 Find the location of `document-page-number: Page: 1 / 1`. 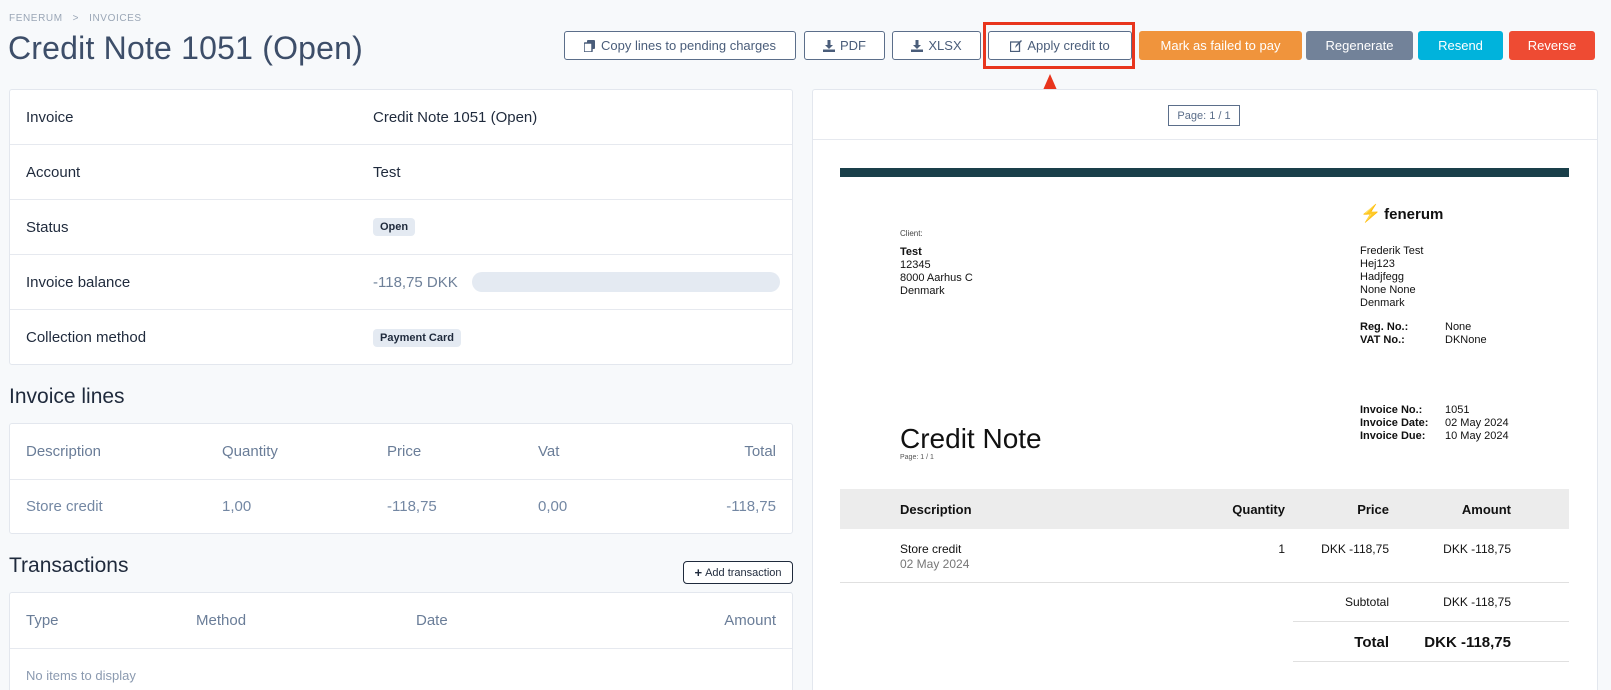

document-page-number: Page: 1 / 1 is located at coordinates (917, 457).